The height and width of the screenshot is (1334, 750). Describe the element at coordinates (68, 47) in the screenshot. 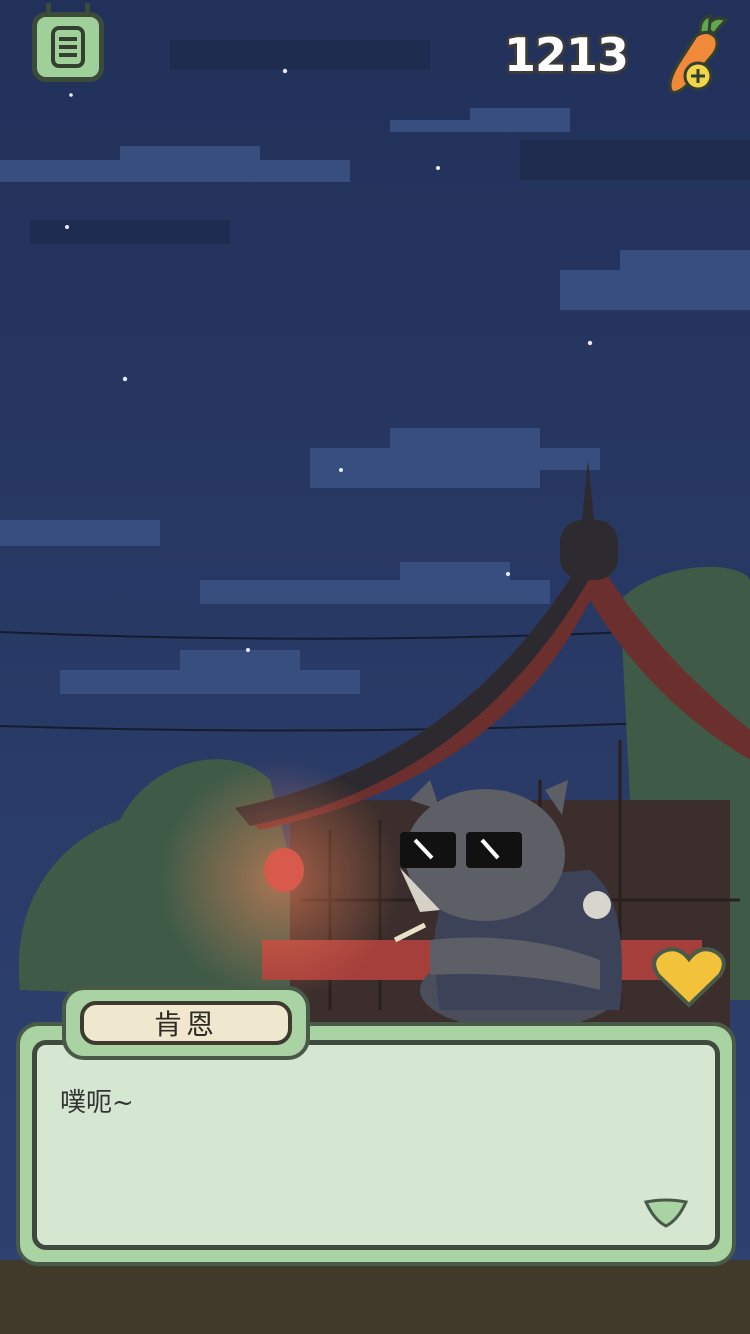

I see `scroll-menu-icon` at that location.